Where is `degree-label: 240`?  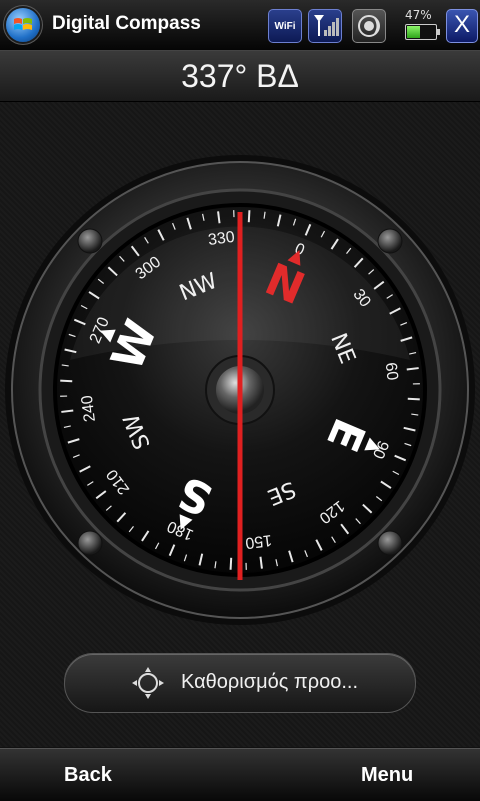
degree-label: 240 is located at coordinates (89, 408).